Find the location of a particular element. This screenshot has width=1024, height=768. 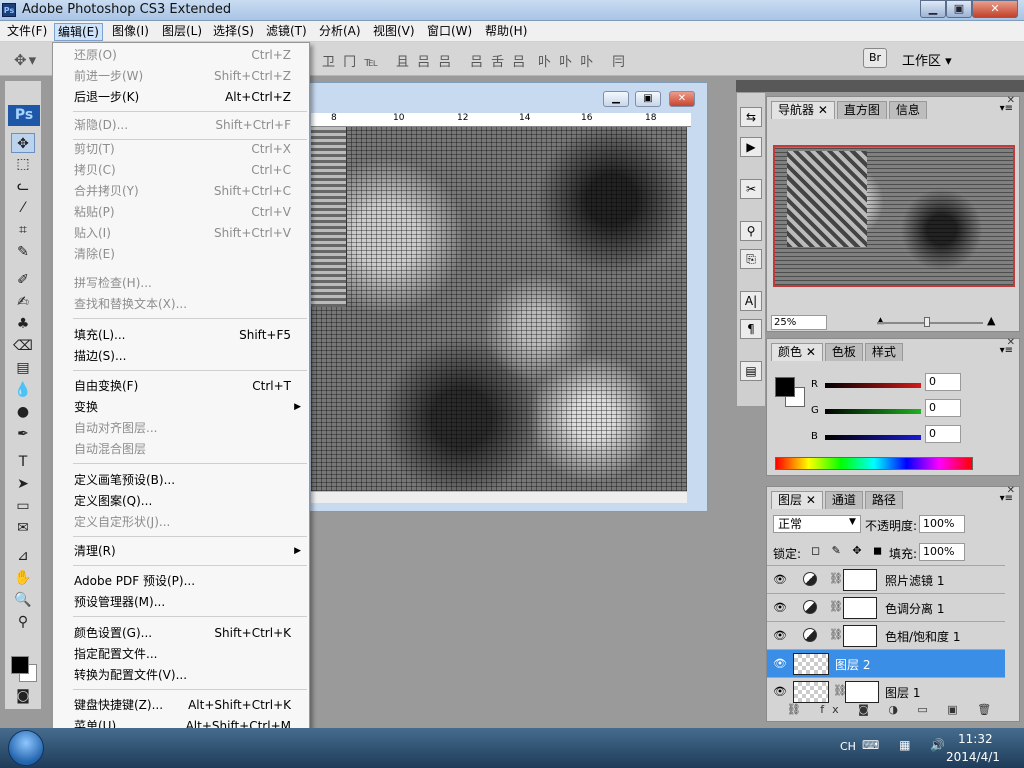

menu-select: 选择(S) is located at coordinates (233, 32).